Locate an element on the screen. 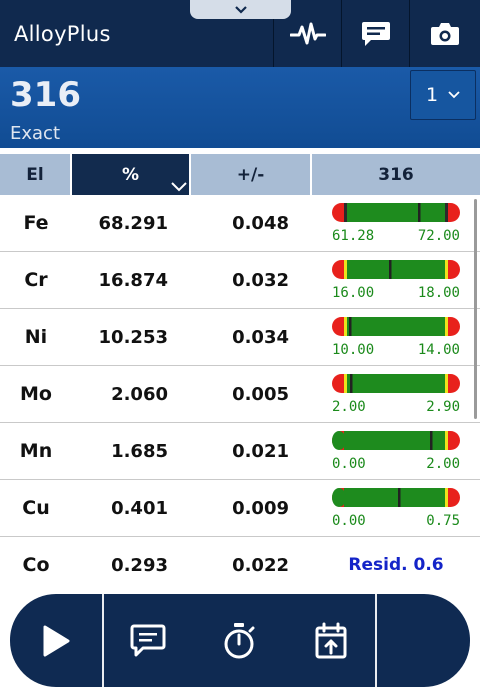 The width and height of the screenshot is (480, 689). table-row: Fe 68.291 0.048 61.28 72.00 is located at coordinates (240, 223).